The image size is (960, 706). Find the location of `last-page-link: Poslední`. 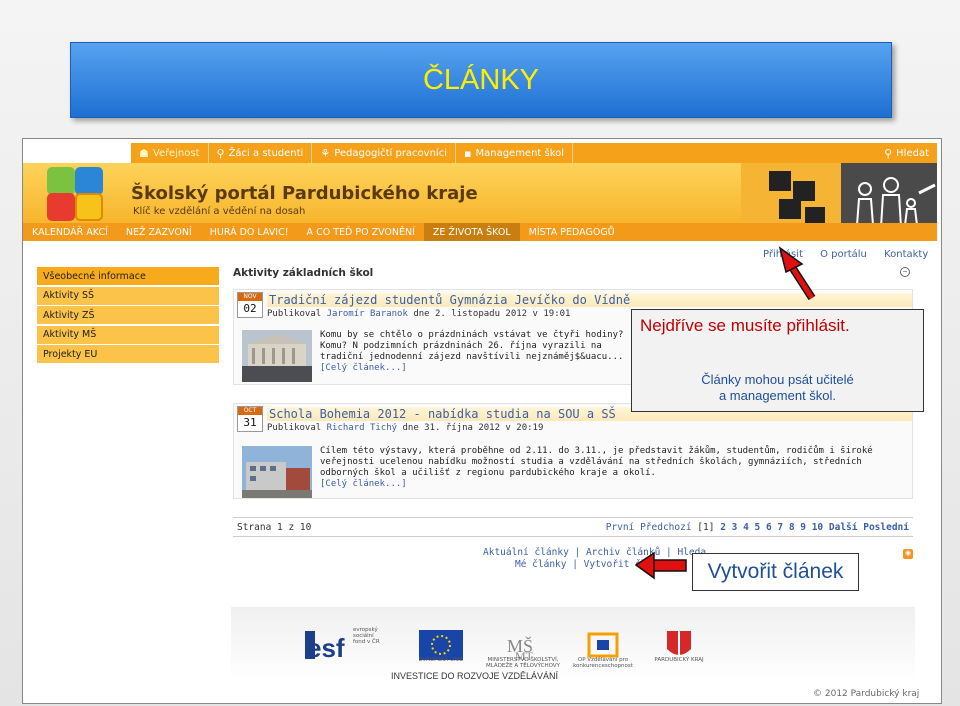

last-page-link: Poslední is located at coordinates (886, 527).